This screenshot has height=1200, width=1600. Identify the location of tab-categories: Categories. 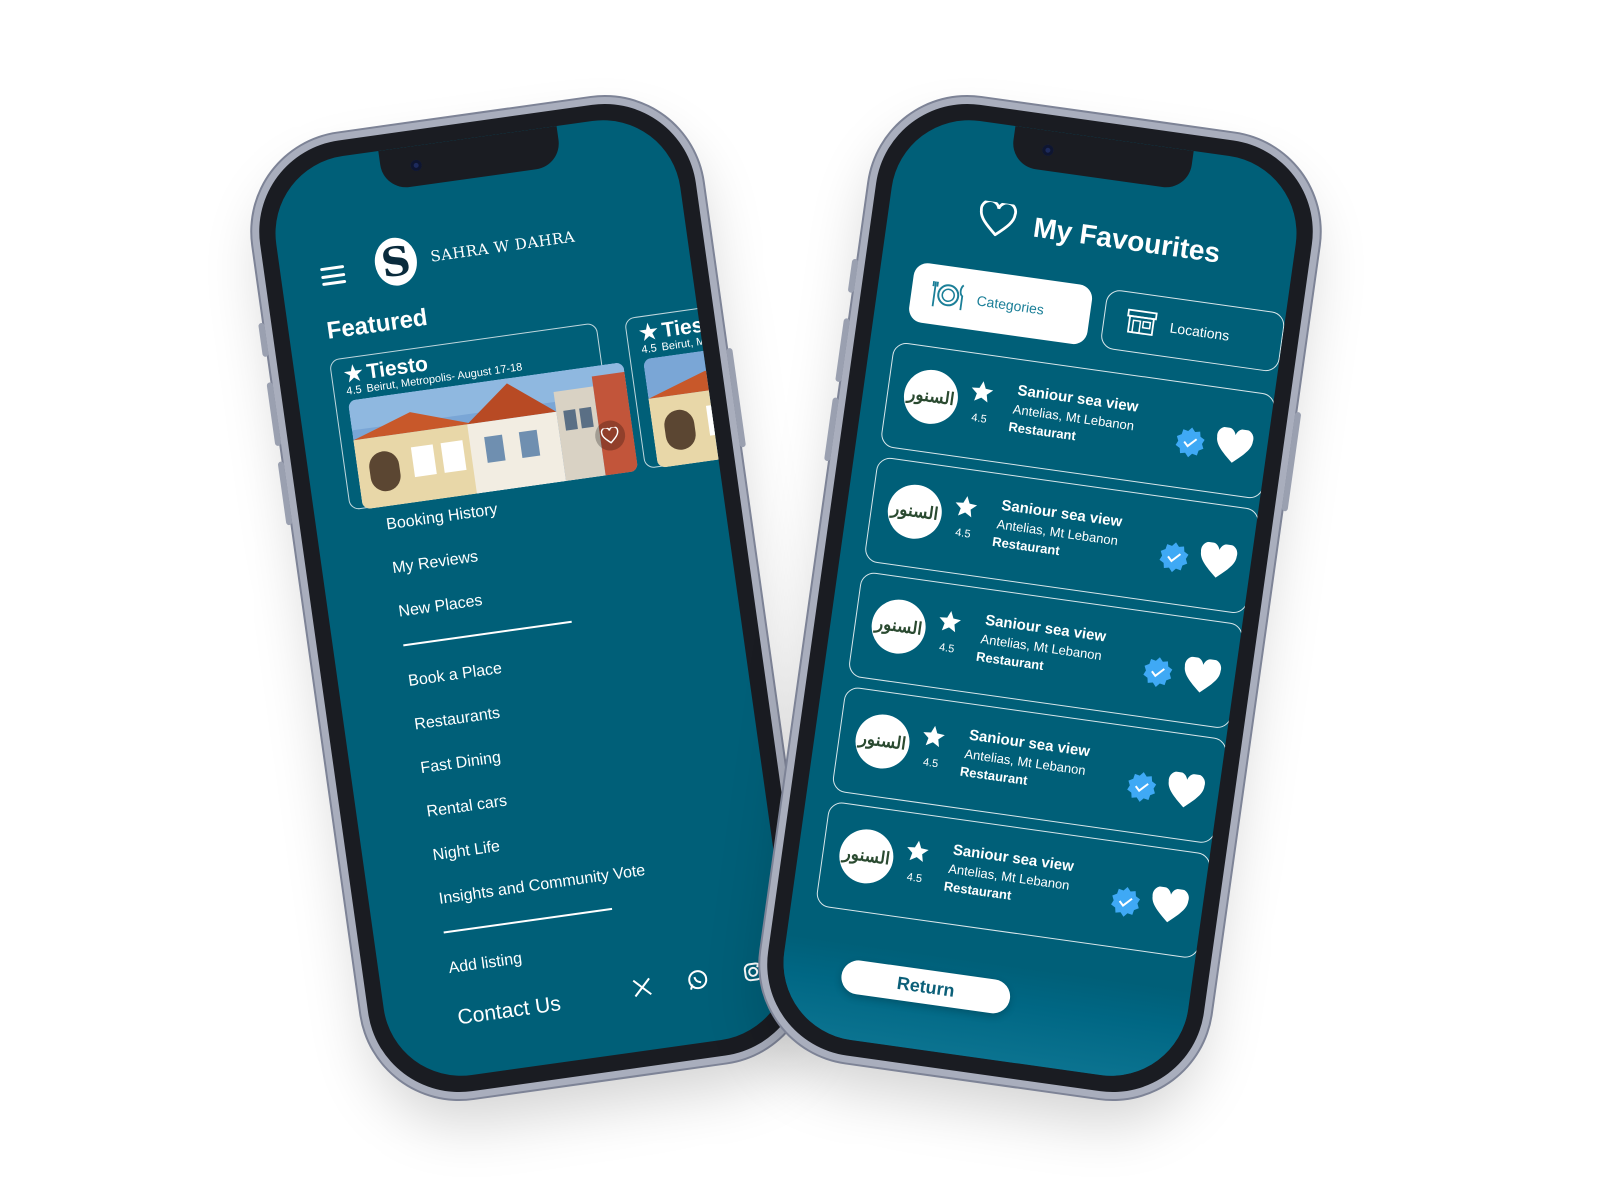
(1000, 303).